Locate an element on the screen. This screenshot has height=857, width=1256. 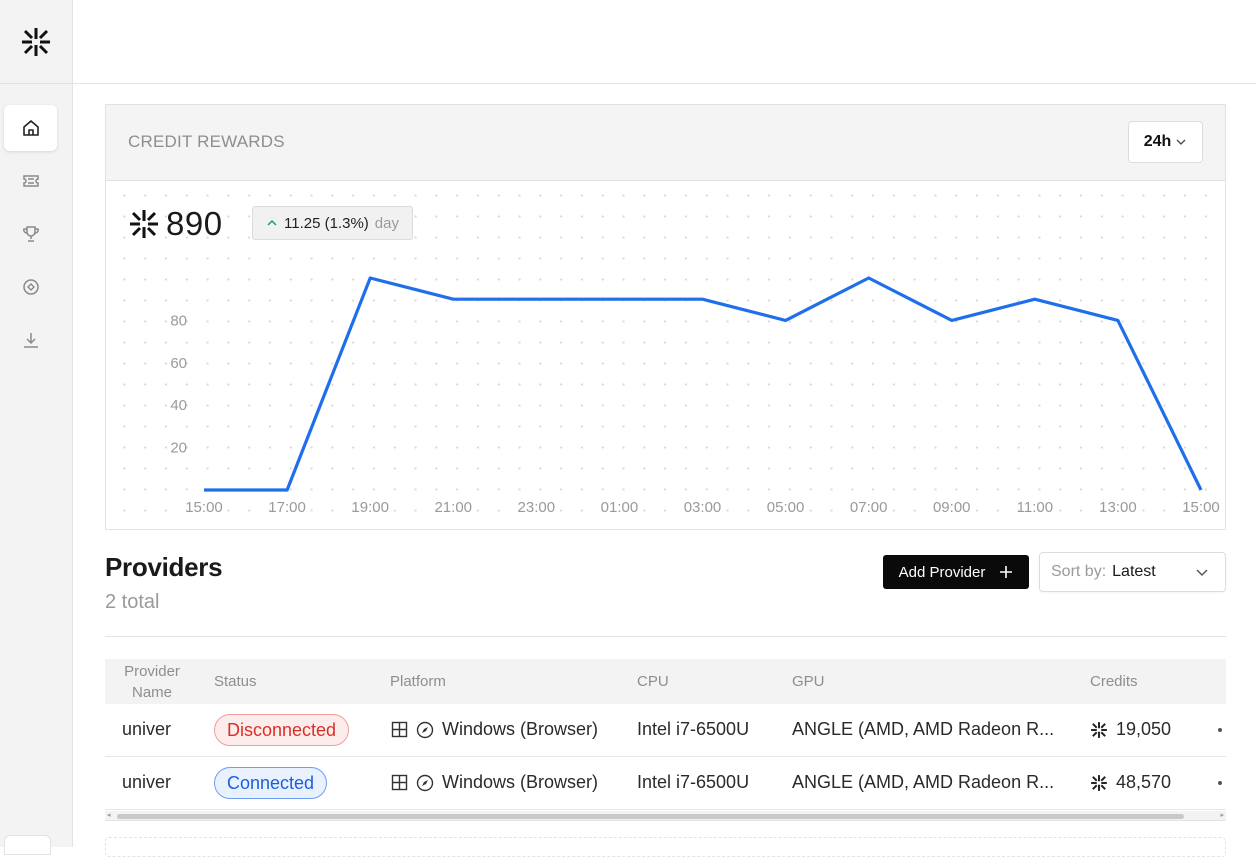
x-tick-label: 21:00 is located at coordinates (453, 507).